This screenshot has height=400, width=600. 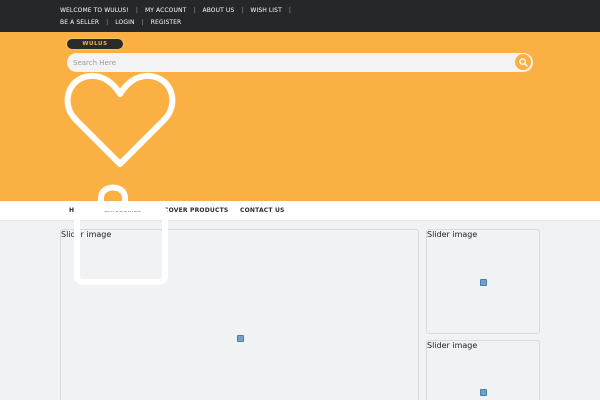 What do you see at coordinates (165, 10) in the screenshot?
I see `my-account-link: MY ACCOUNT` at bounding box center [165, 10].